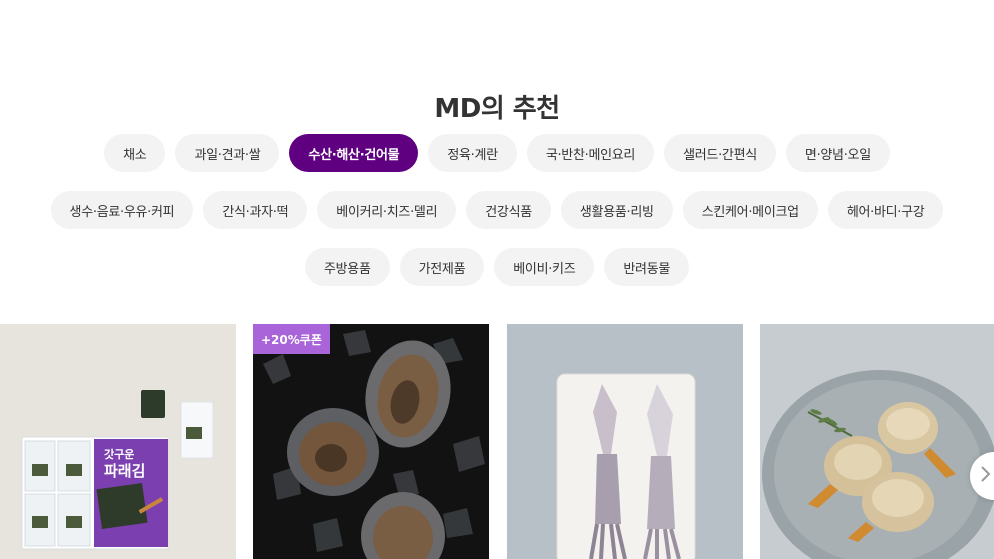  I want to click on product-image-squid, so click(625, 441).